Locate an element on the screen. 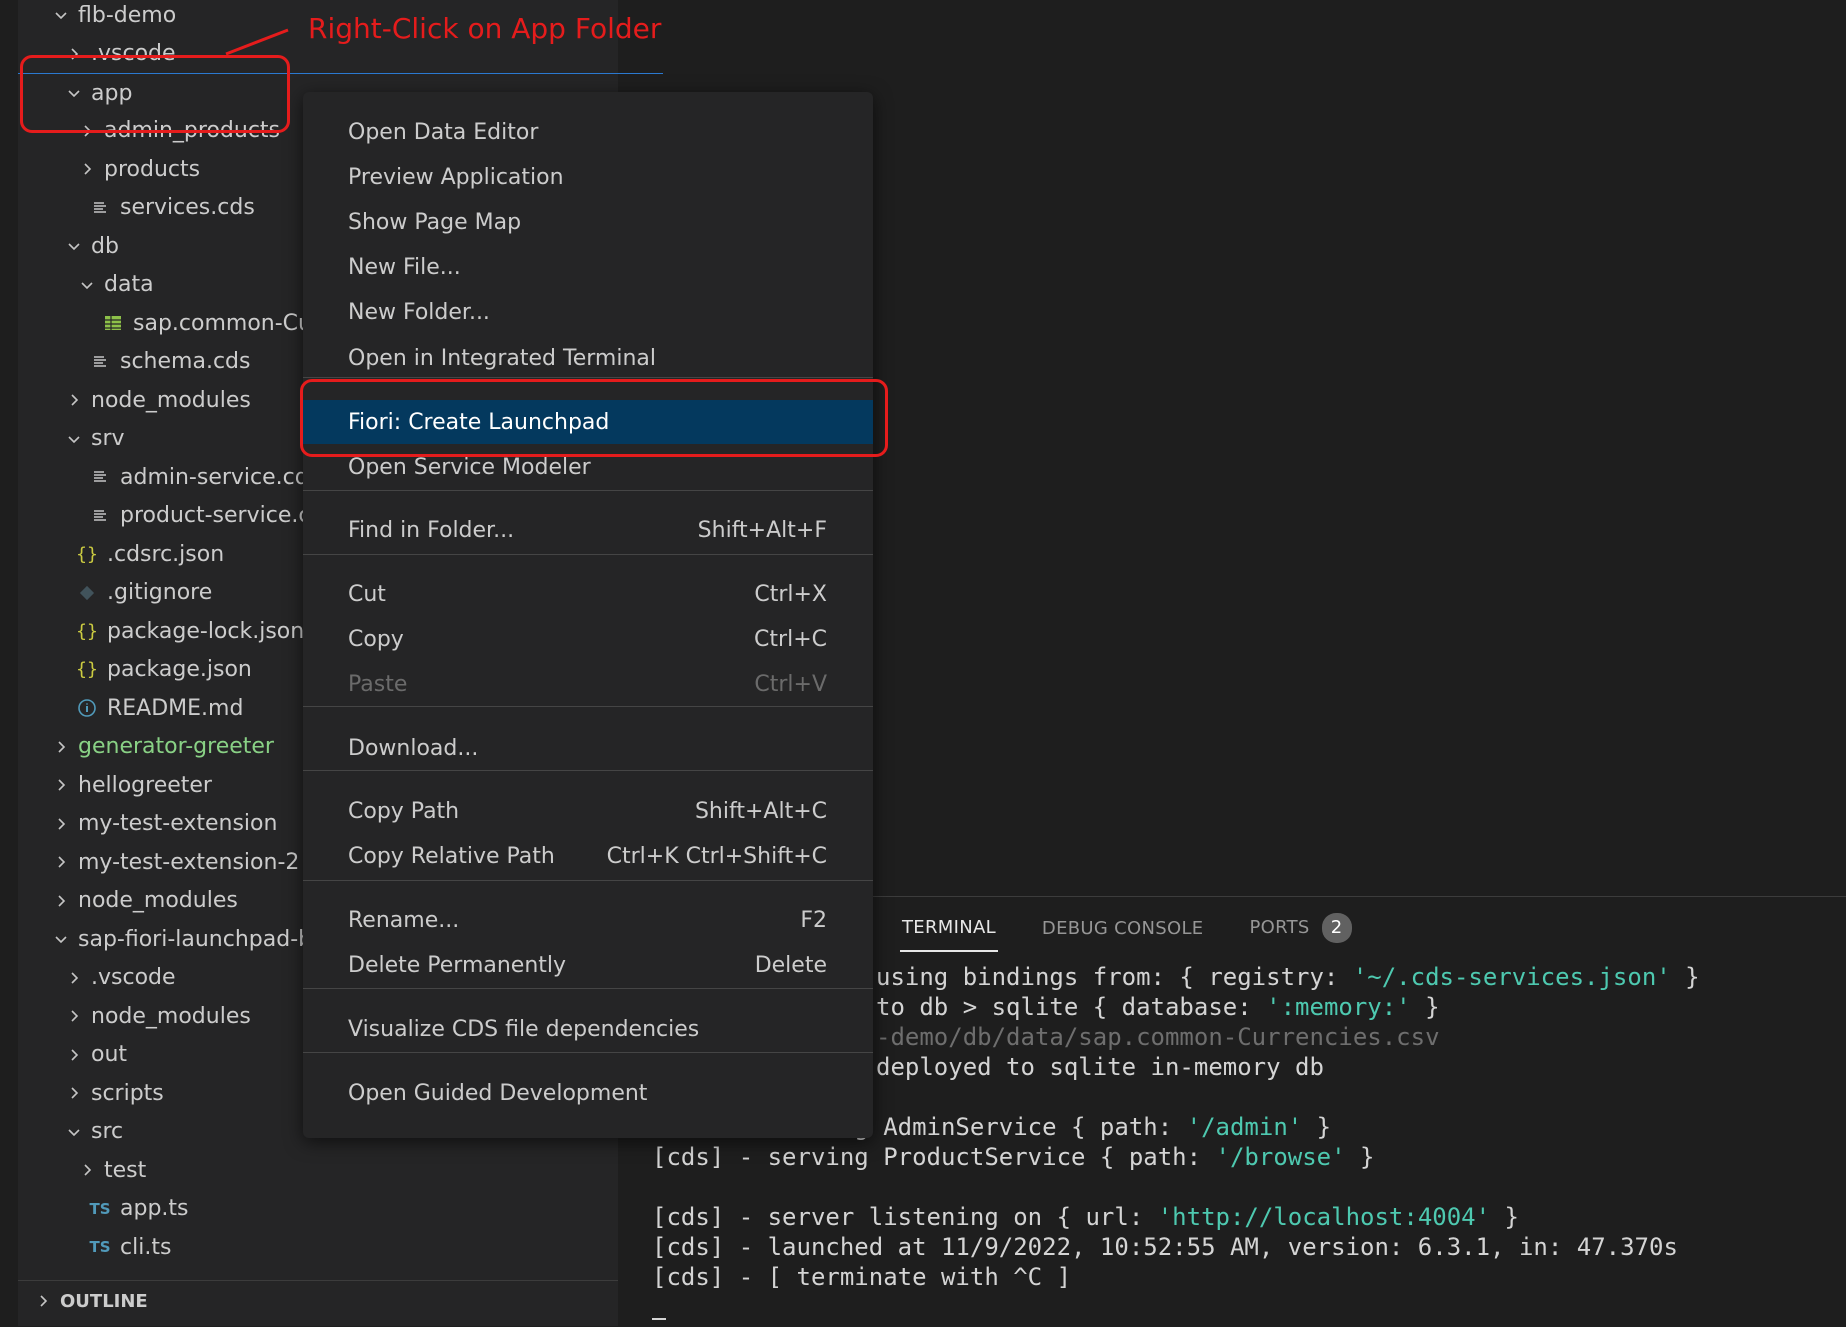 Image resolution: width=1846 pixels, height=1327 pixels. annotation-arrow is located at coordinates (257, 42).